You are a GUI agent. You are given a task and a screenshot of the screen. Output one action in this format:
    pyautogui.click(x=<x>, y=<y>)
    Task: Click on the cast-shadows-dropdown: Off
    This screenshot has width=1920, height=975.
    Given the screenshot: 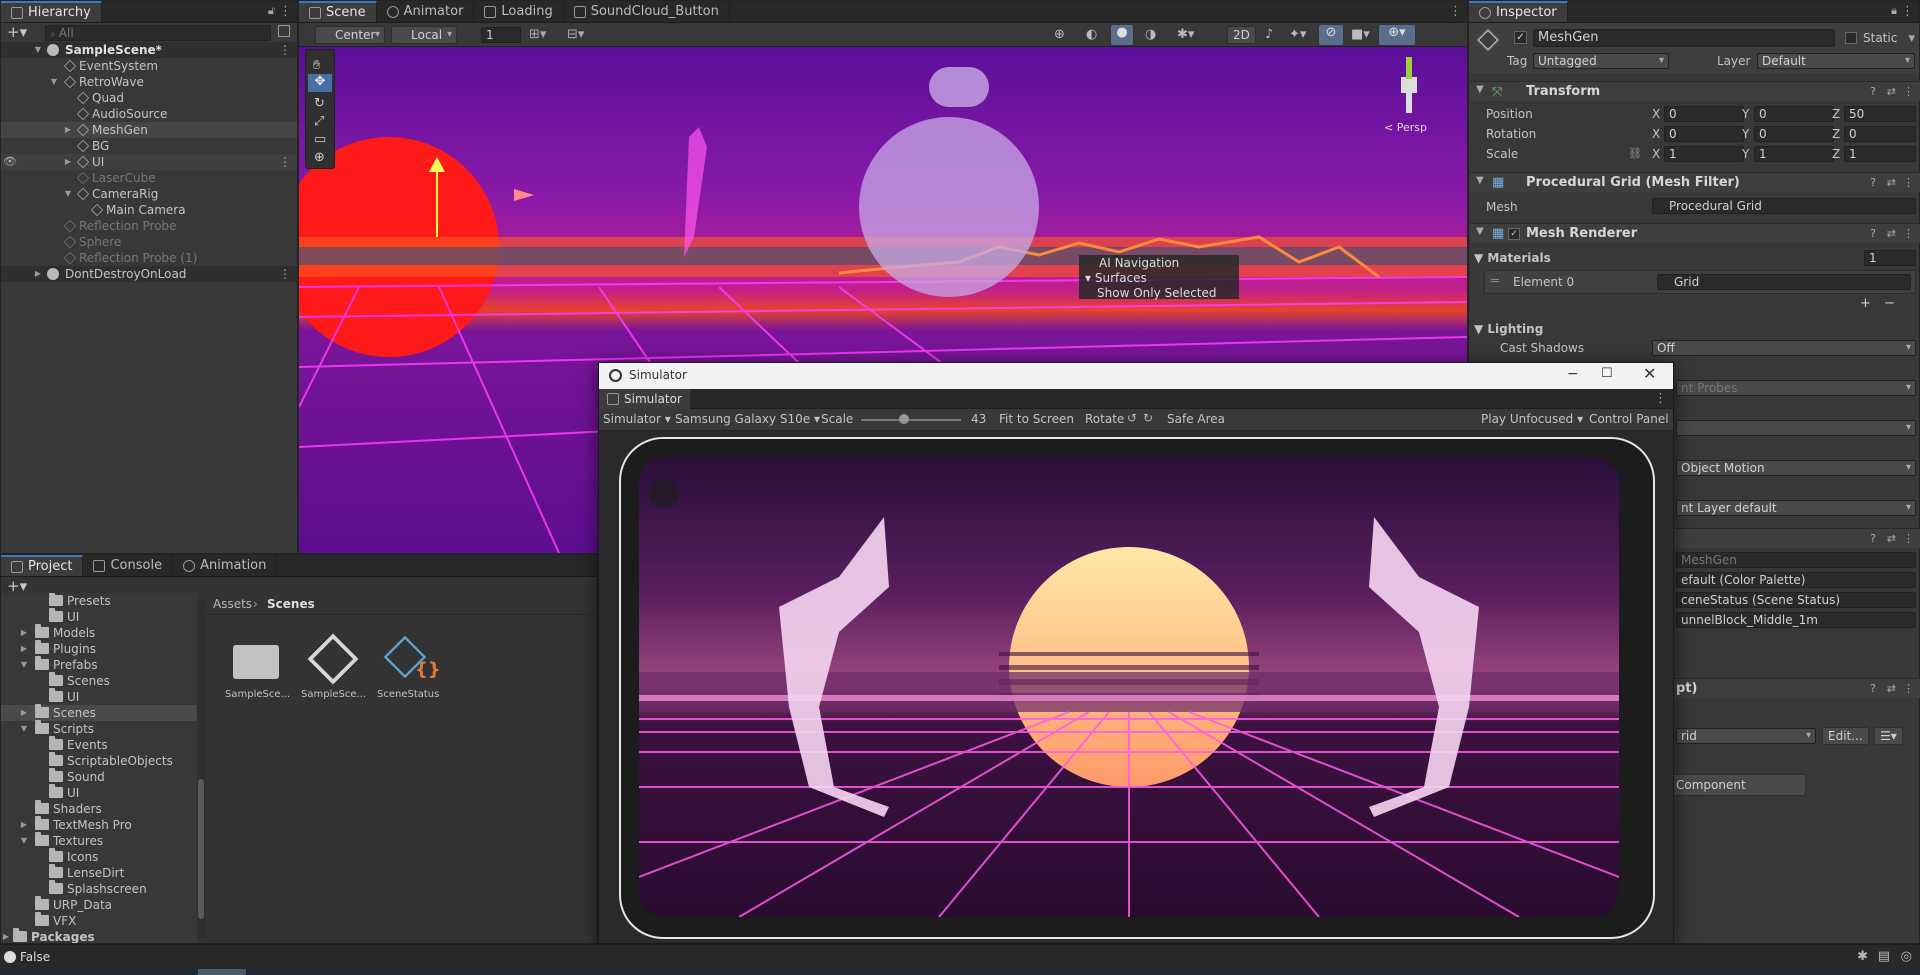 What is the action you would take?
    pyautogui.click(x=1784, y=348)
    